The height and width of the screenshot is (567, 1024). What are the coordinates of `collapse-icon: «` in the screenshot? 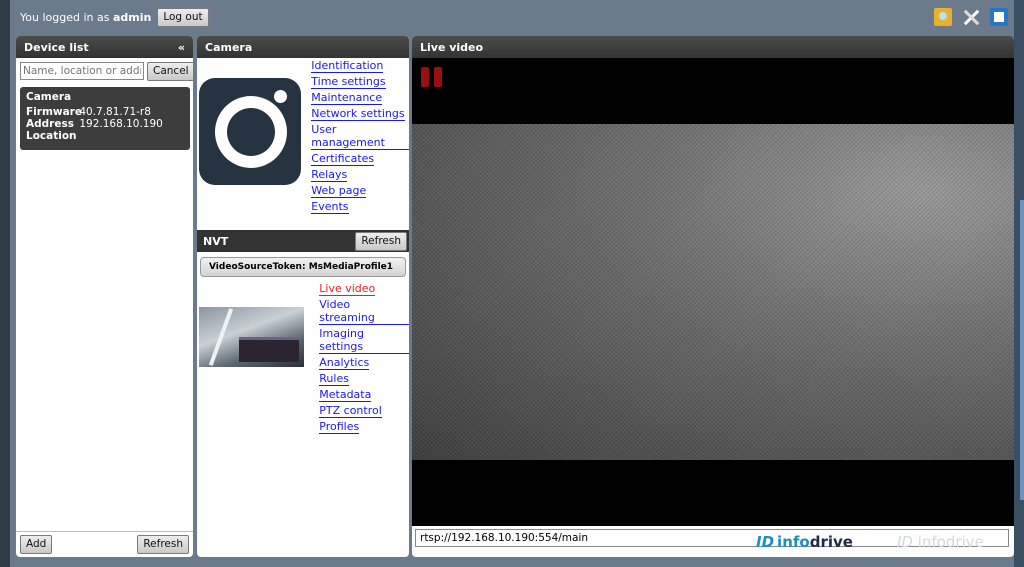 It's located at (181, 47).